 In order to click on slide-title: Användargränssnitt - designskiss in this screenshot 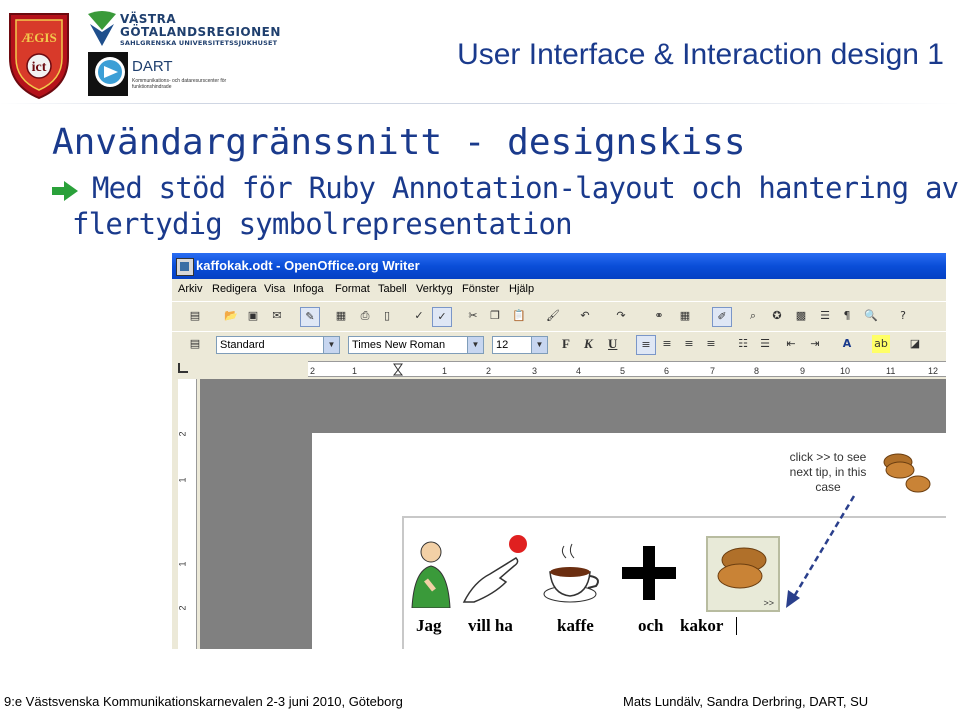, I will do `click(399, 142)`.